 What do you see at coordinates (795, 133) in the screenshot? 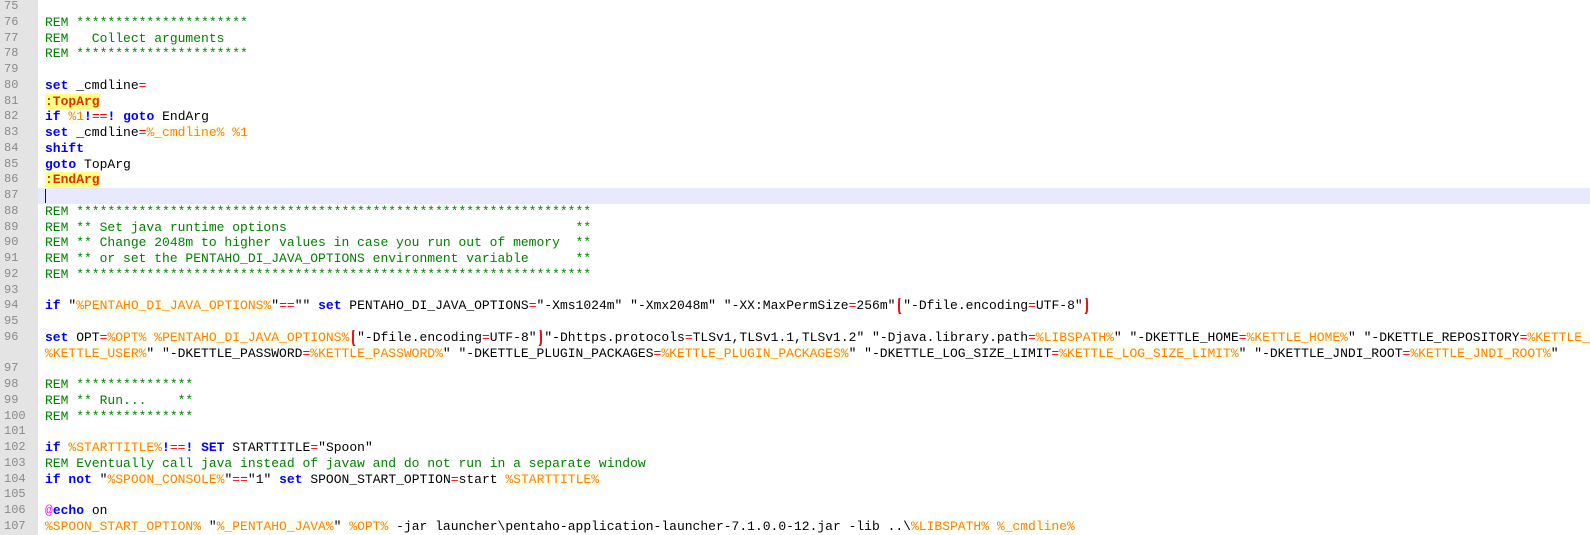
I see `code-line: 83 set _cmdline=%_cmdline% %1` at bounding box center [795, 133].